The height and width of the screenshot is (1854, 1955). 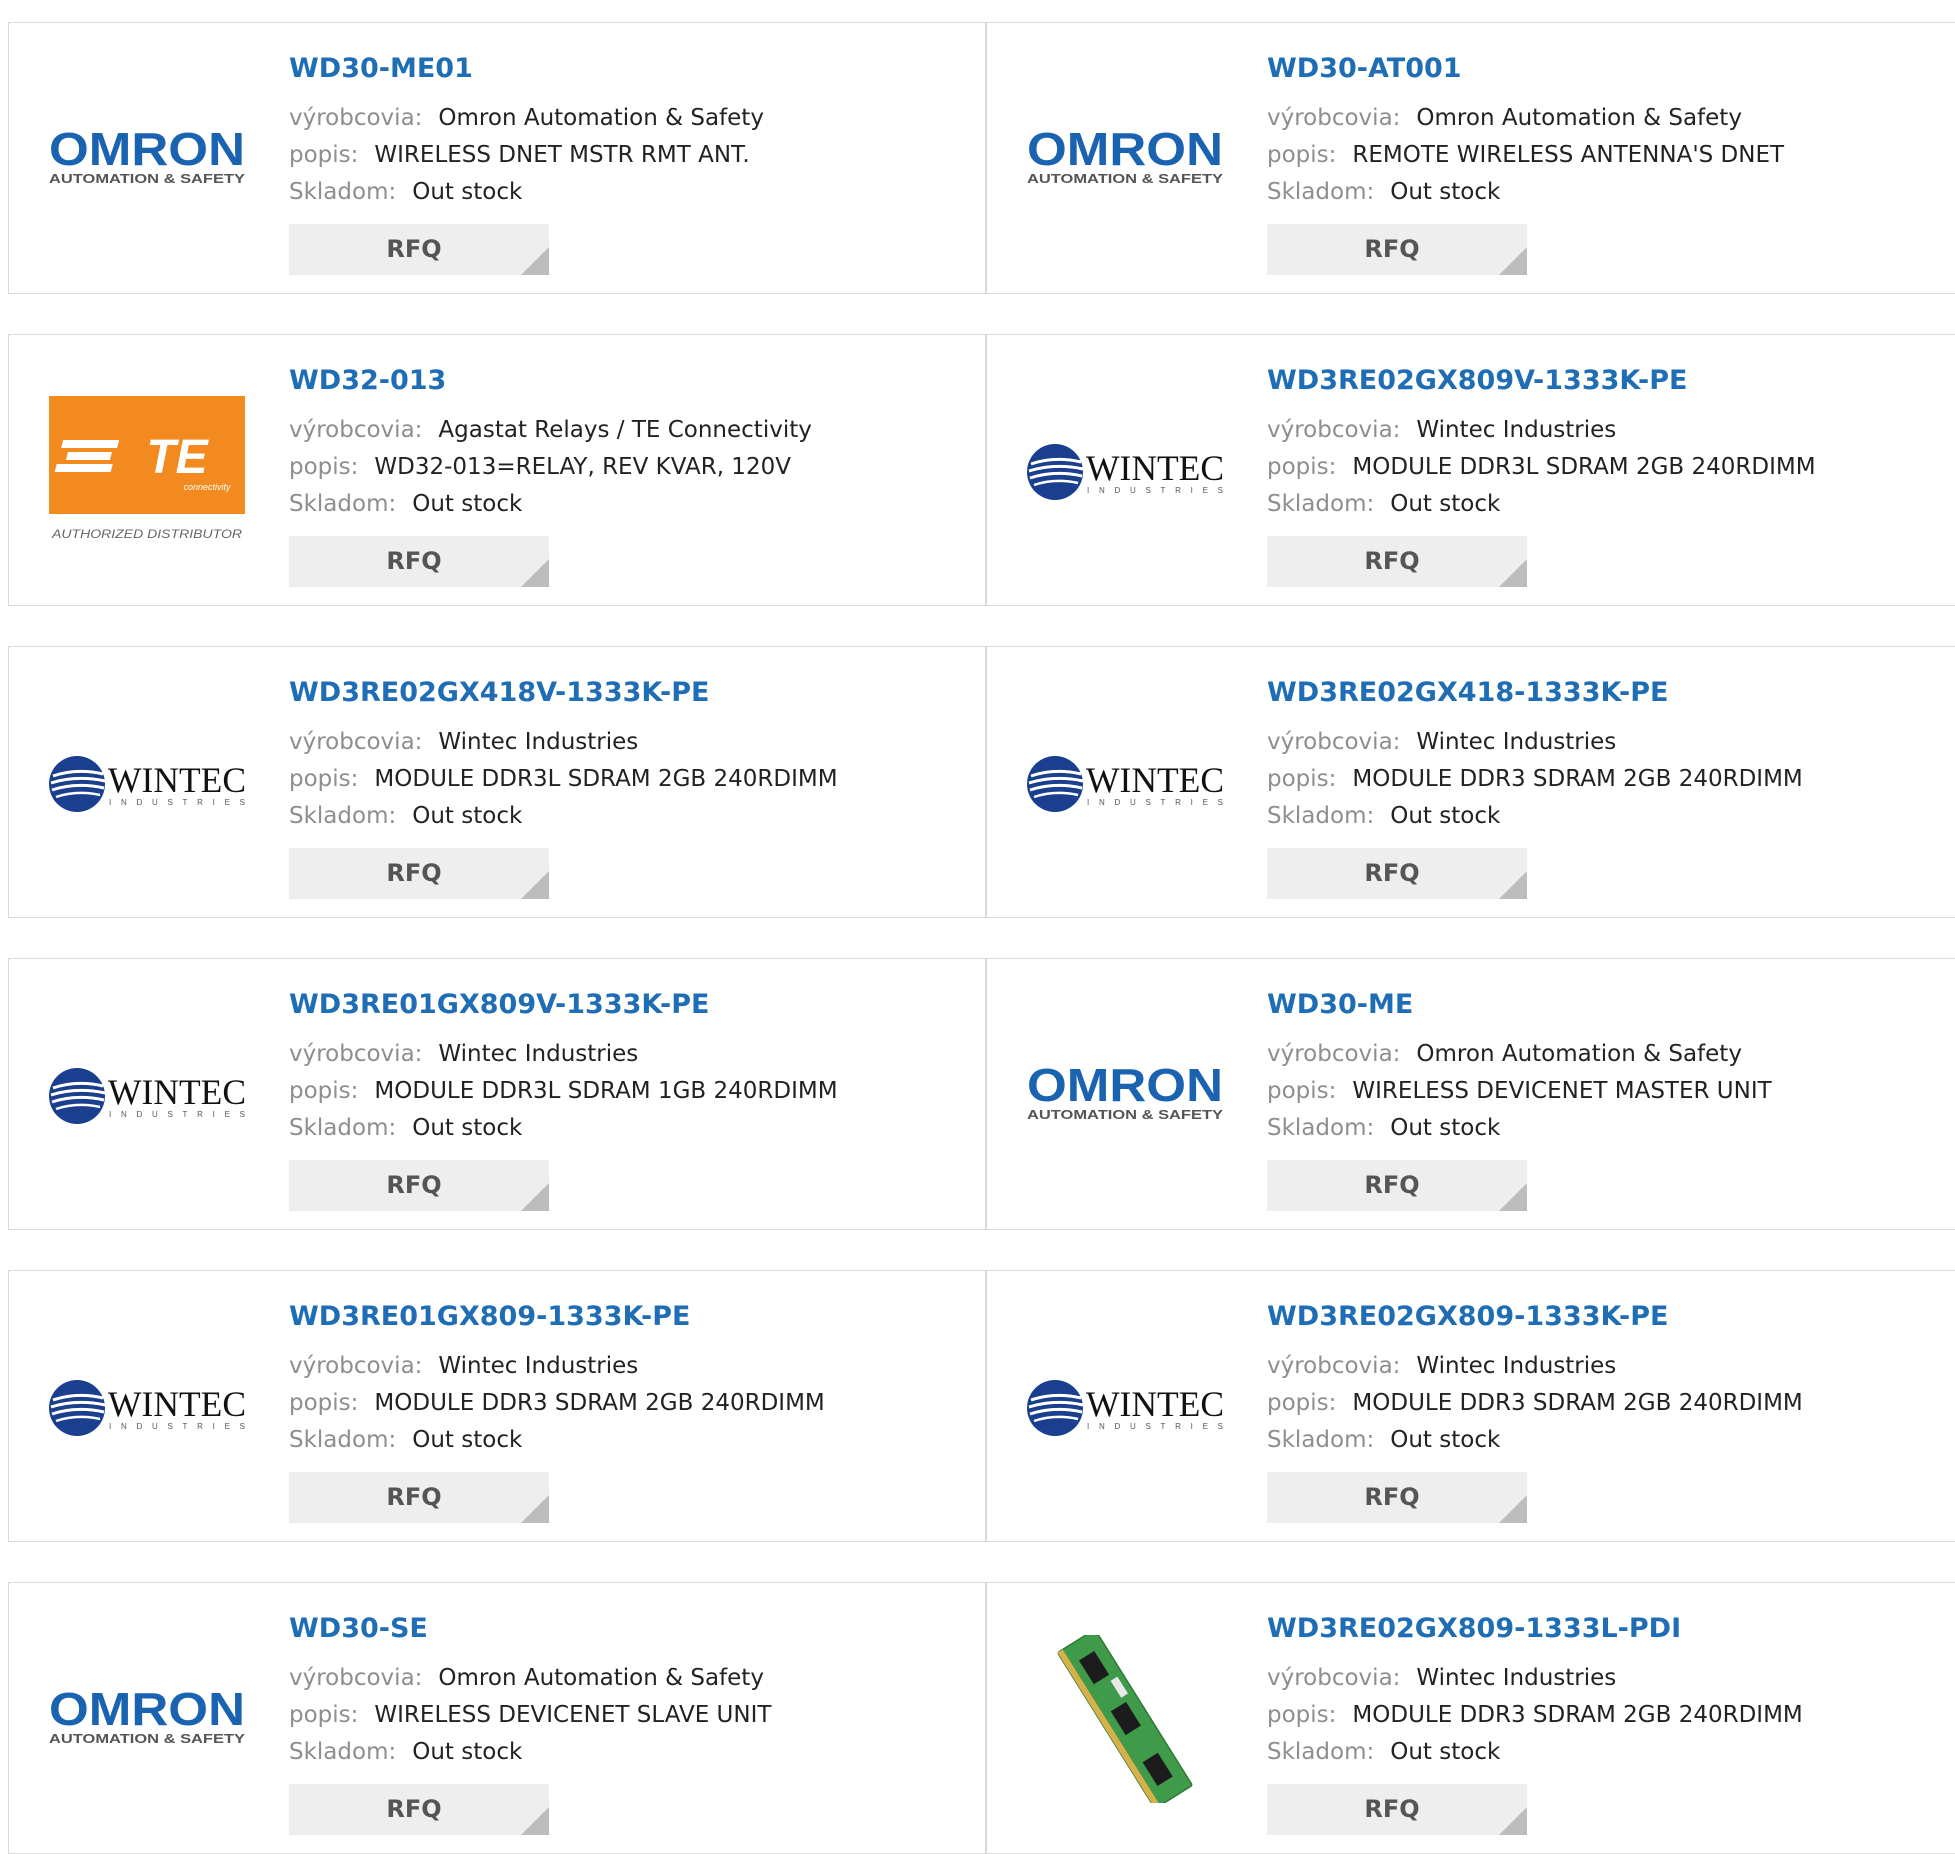 What do you see at coordinates (499, 692) in the screenshot?
I see `part-number-link: WD3RE02GX418V-1333K-PE` at bounding box center [499, 692].